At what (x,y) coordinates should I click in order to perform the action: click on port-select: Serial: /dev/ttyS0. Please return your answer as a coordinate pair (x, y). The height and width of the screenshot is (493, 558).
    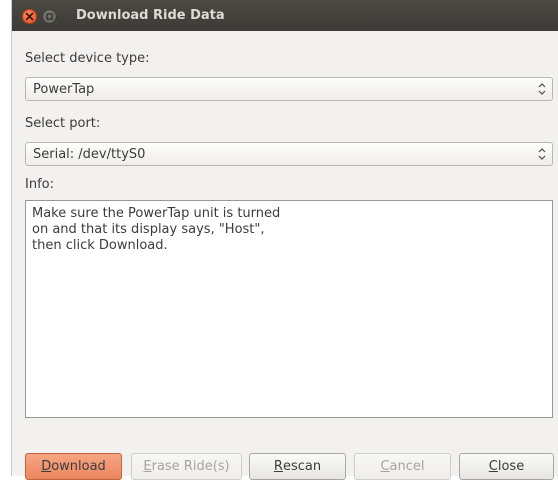
    Looking at the image, I should click on (289, 154).